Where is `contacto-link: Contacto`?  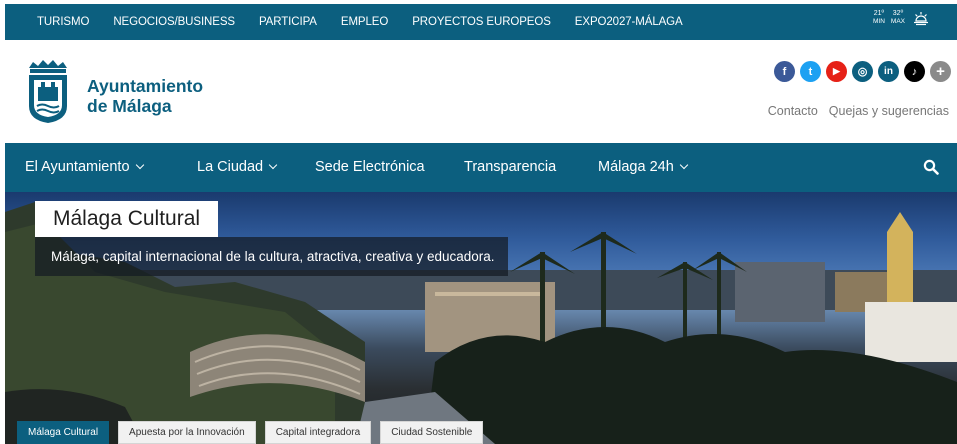
contacto-link: Contacto is located at coordinates (793, 111).